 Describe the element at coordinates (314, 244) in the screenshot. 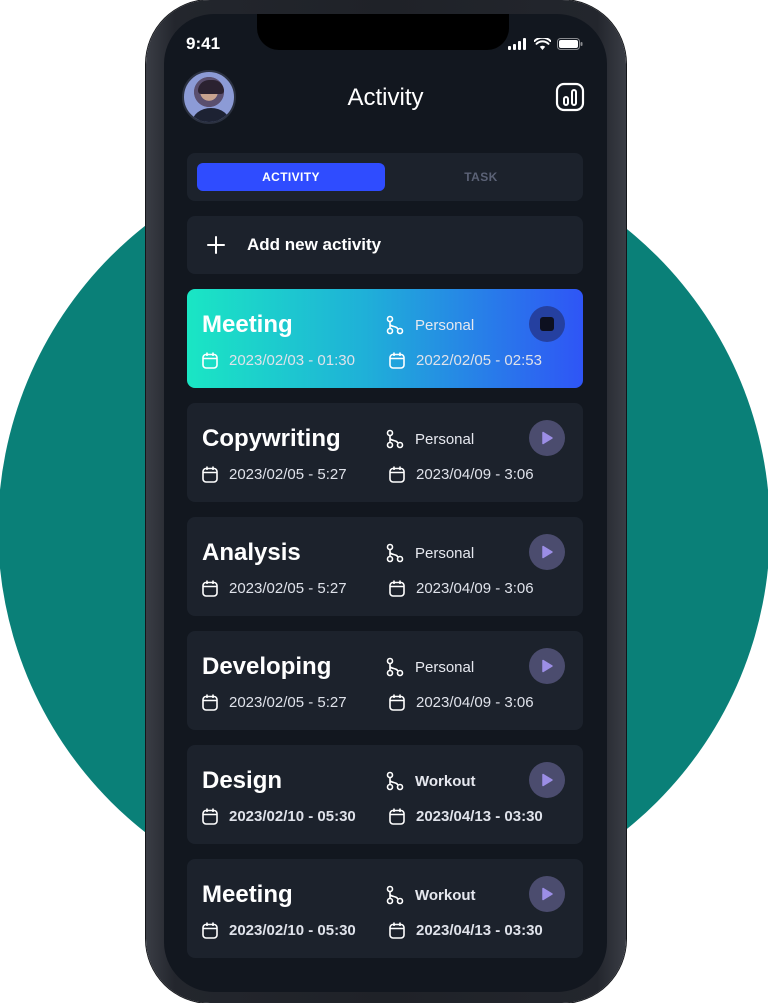

I see `add-activity-label: Add new activity` at that location.